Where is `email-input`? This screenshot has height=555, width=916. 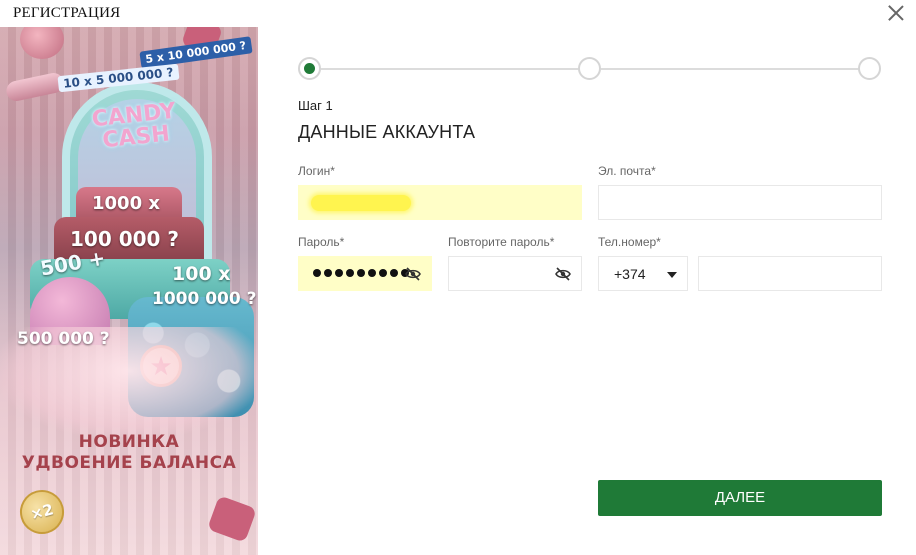 email-input is located at coordinates (740, 202).